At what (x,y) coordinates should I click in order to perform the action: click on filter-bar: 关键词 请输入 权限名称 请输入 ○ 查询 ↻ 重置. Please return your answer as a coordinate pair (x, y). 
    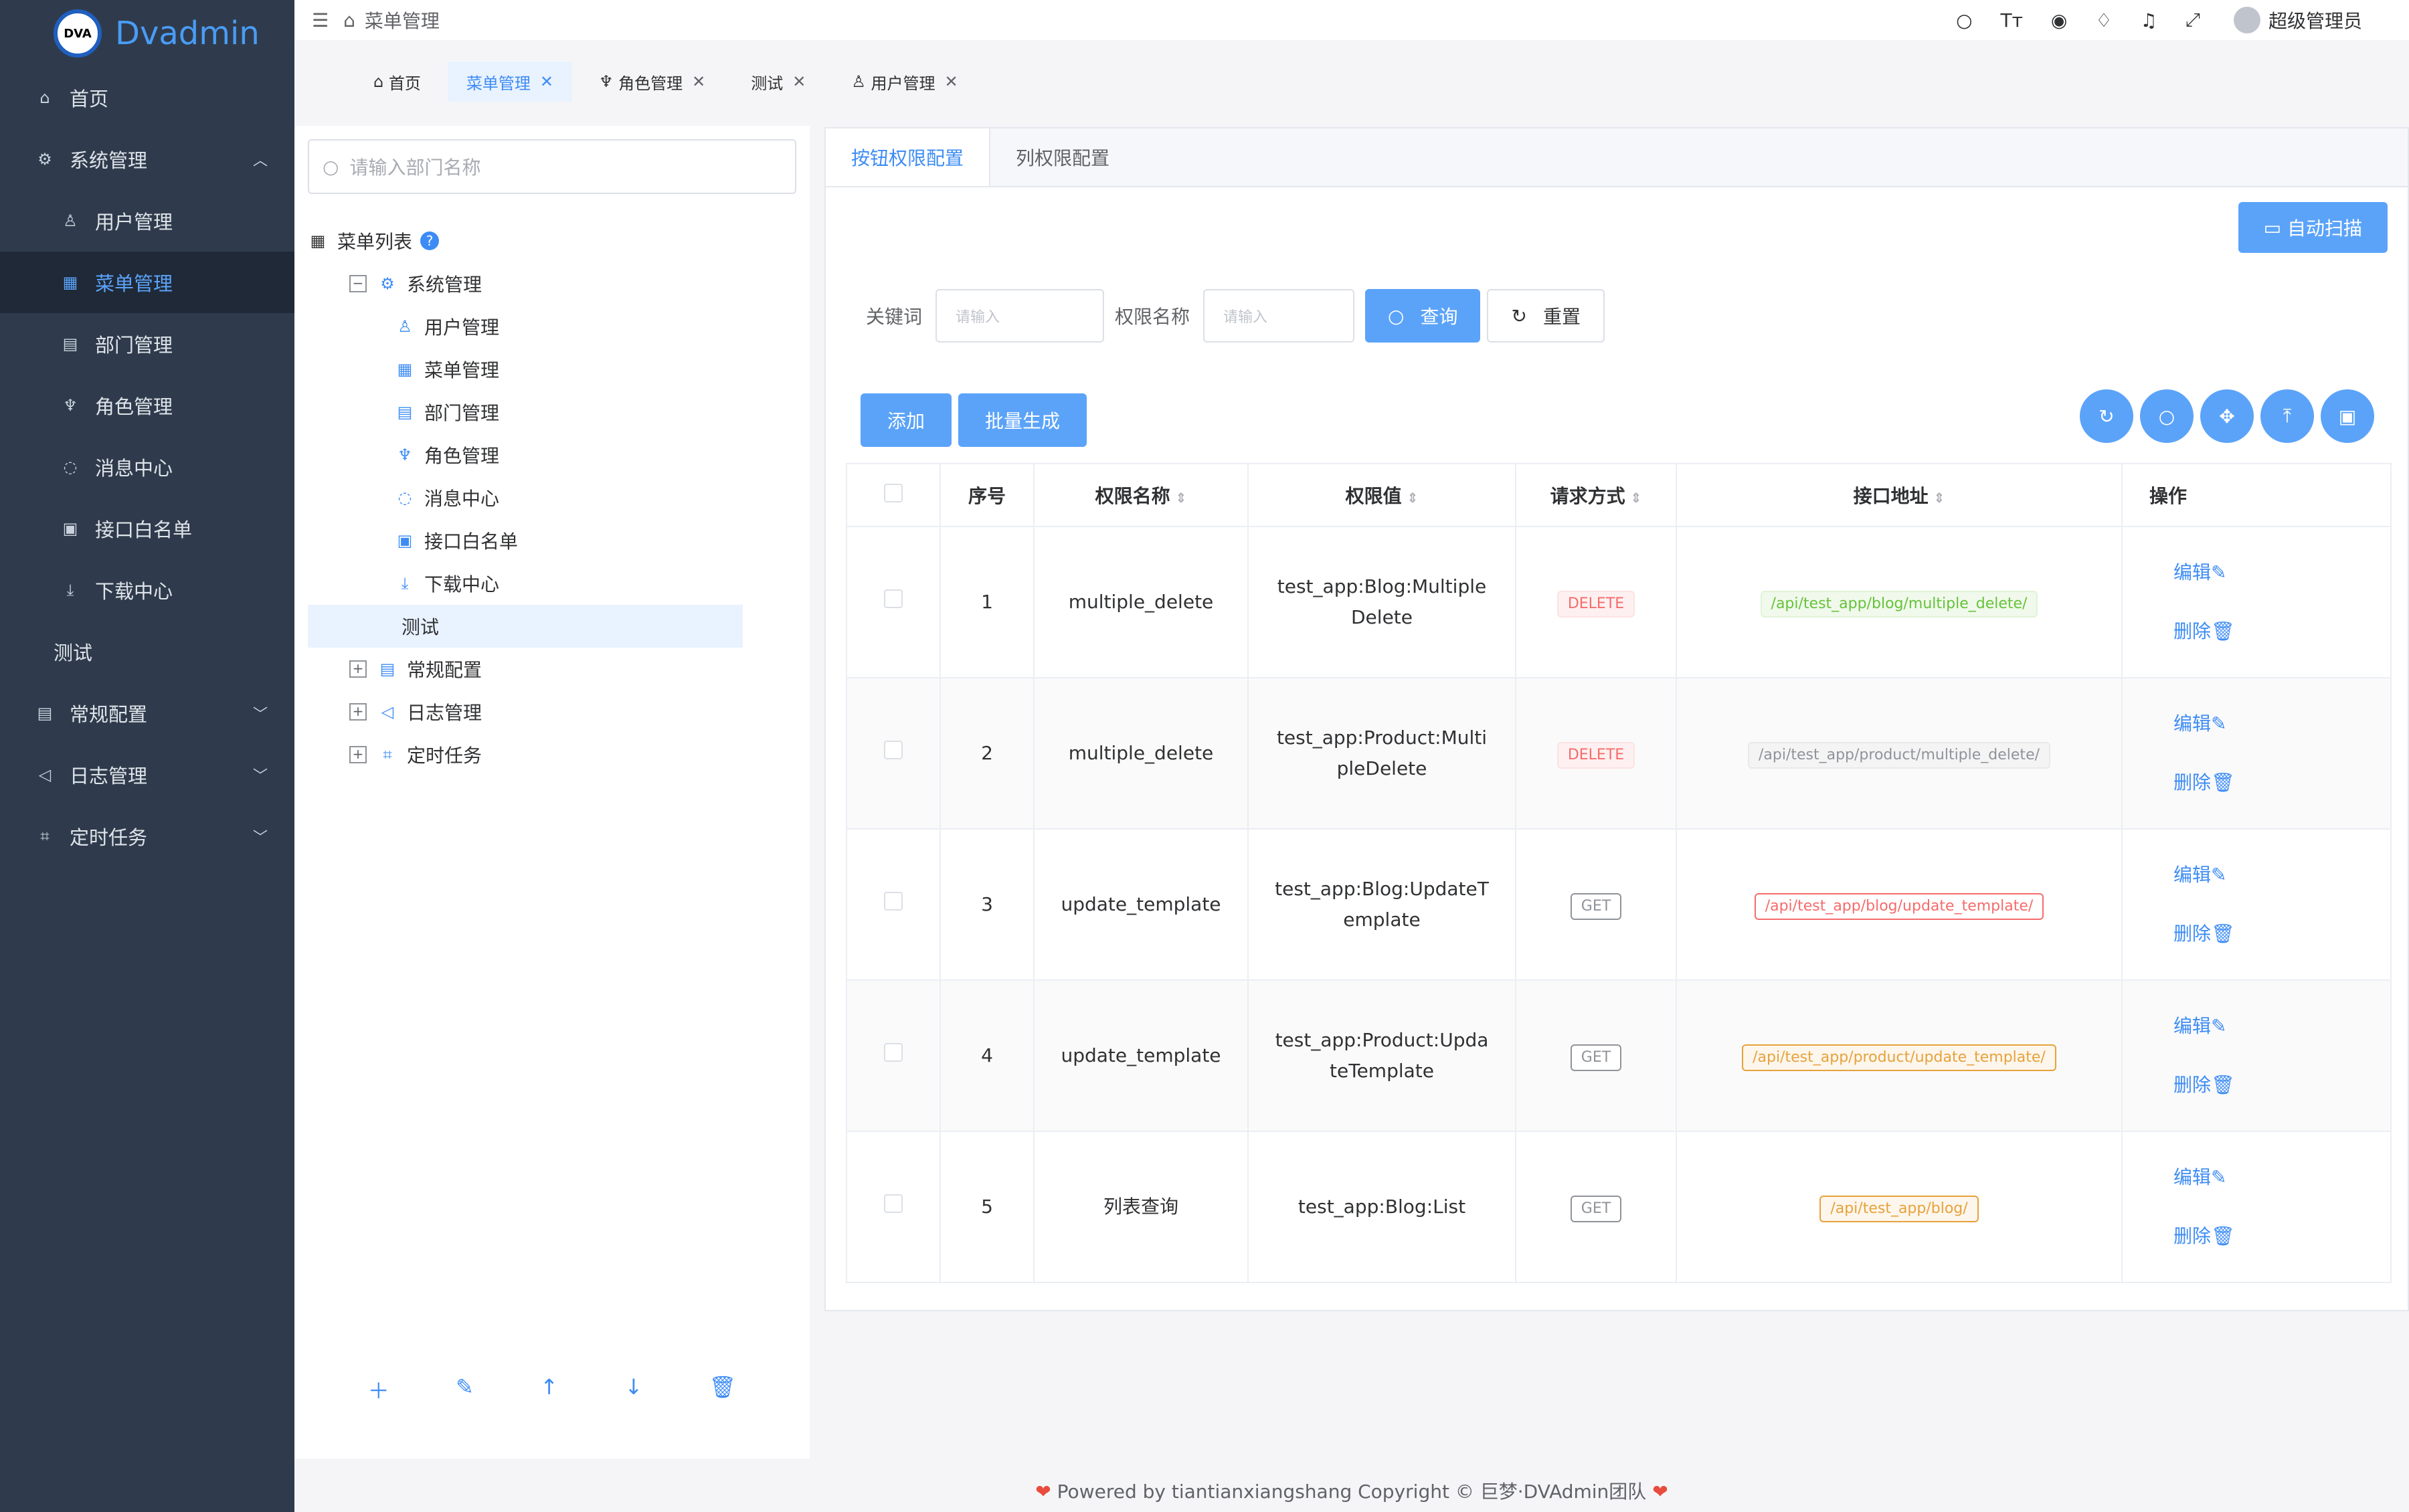
    Looking at the image, I should click on (1235, 316).